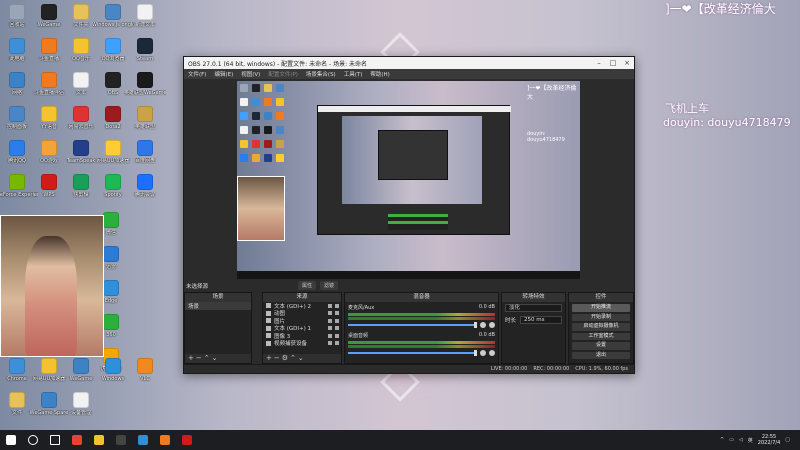 This screenshot has height=450, width=800. Describe the element at coordinates (11, 440) in the screenshot. I see `windows-start-icon` at that location.